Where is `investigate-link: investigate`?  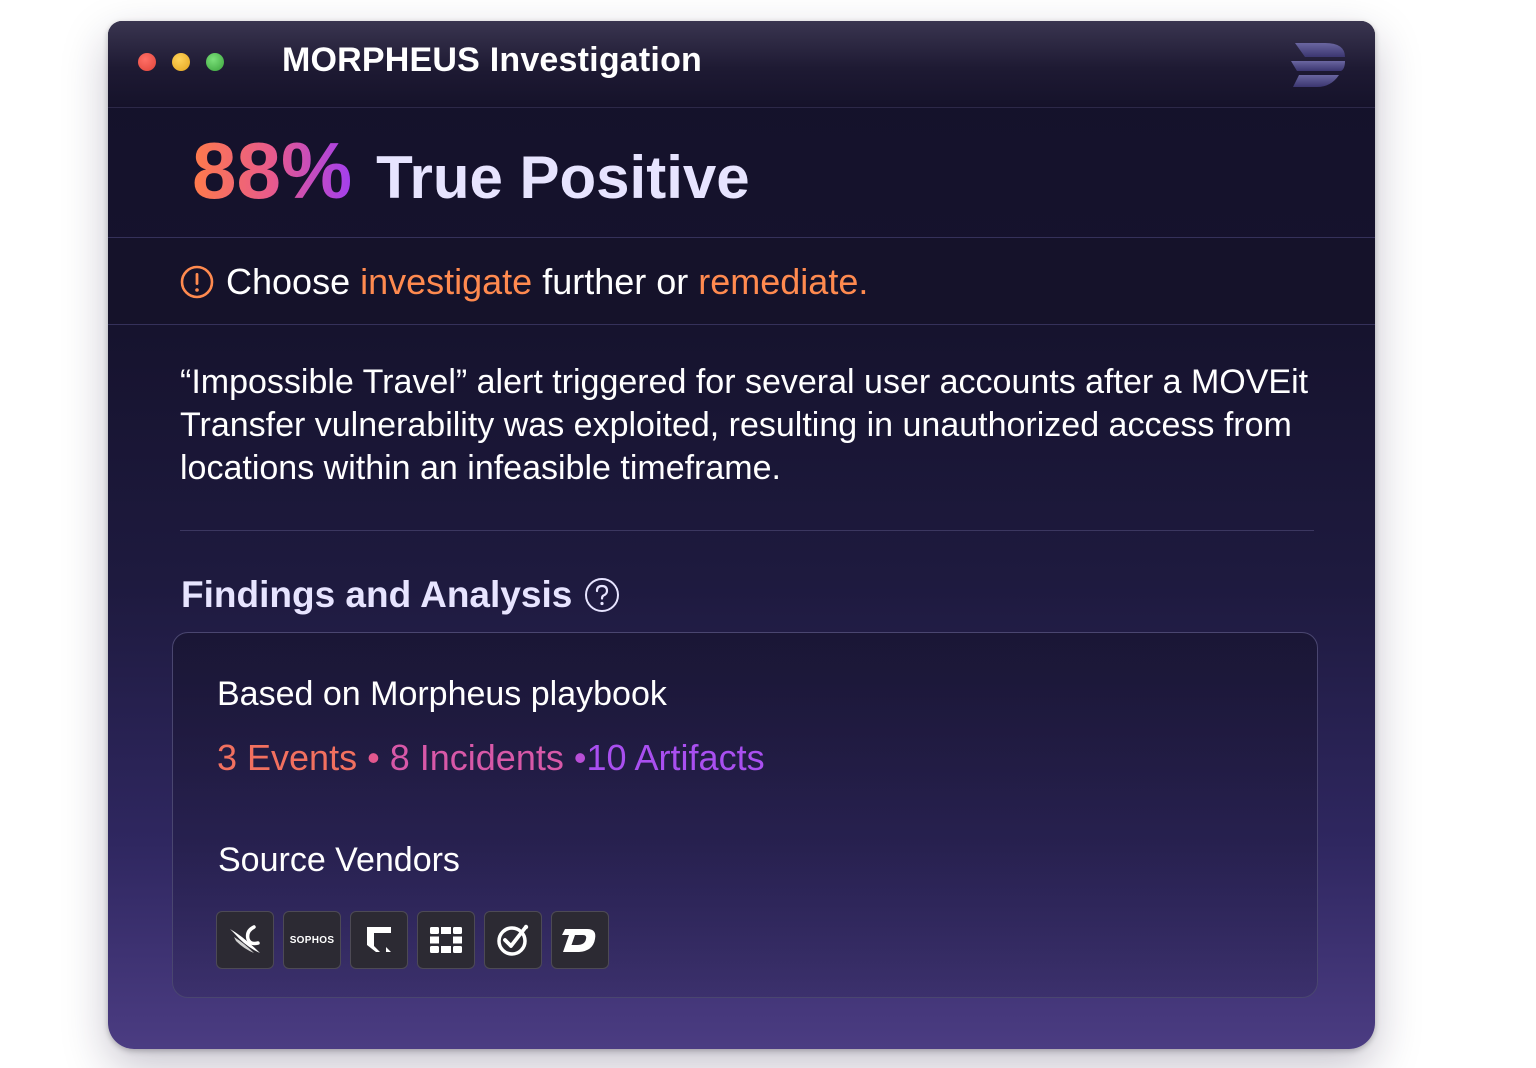
investigate-link: investigate is located at coordinates (446, 281).